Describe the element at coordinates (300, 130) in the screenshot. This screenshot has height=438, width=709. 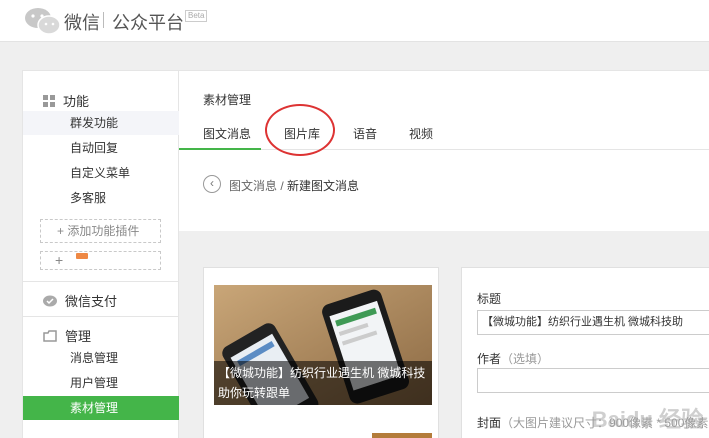
I see `highlight-circle-annotation` at that location.